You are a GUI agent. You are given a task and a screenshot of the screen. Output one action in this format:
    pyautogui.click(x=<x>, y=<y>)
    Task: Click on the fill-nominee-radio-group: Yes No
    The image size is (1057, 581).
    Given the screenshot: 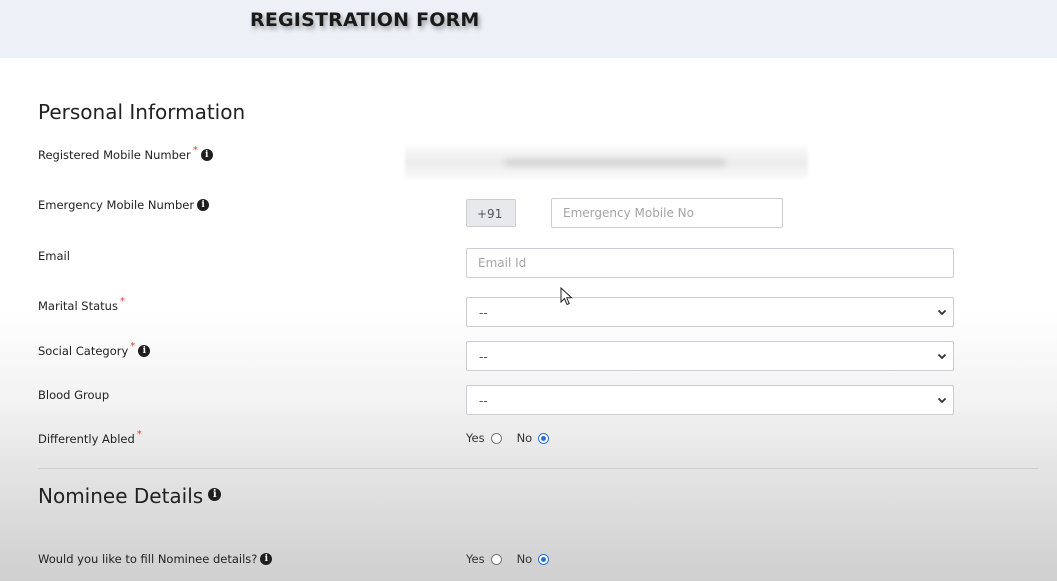 What is the action you would take?
    pyautogui.click(x=508, y=559)
    